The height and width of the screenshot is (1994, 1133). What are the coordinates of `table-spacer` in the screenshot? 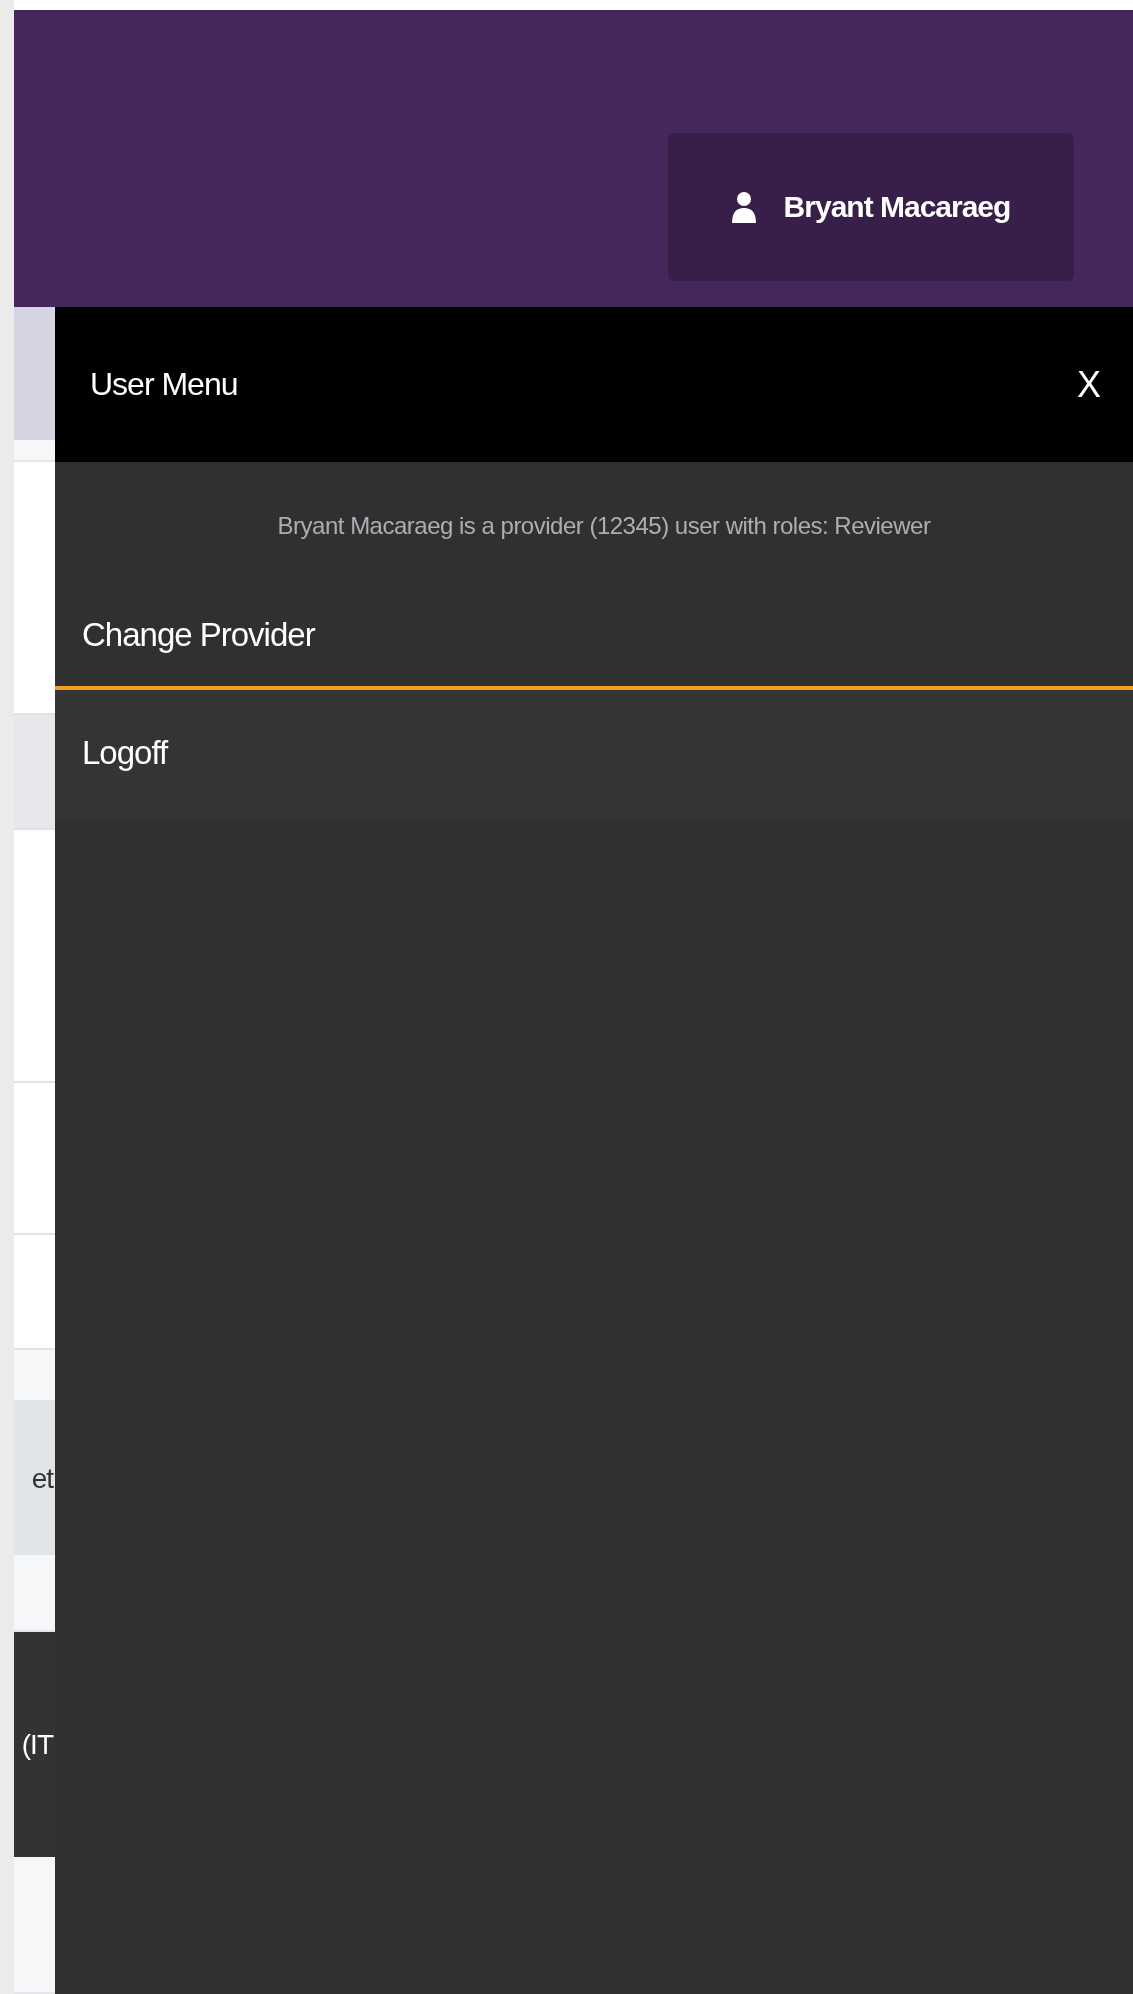 It's located at (34, 451).